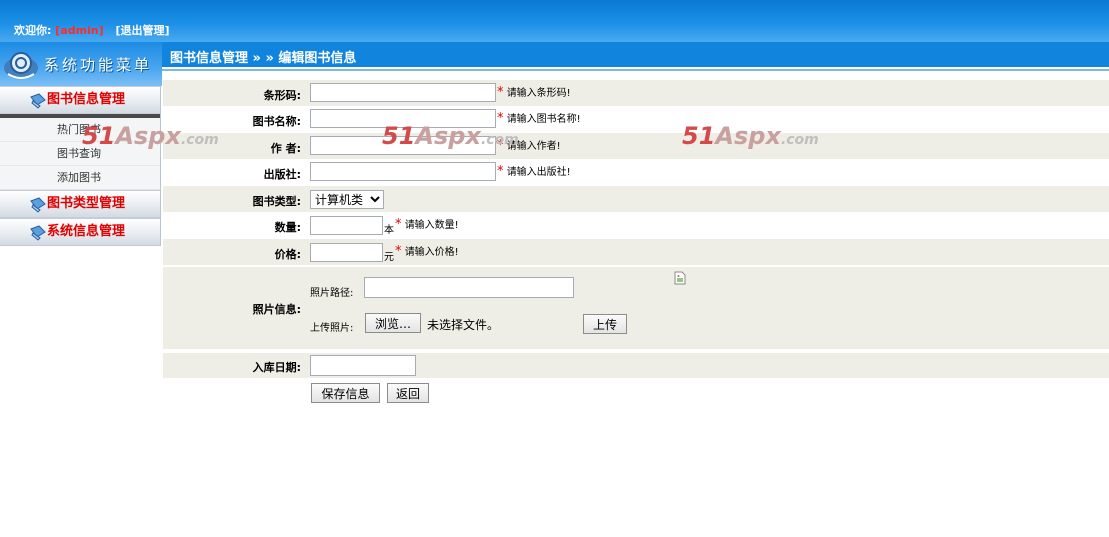 The height and width of the screenshot is (537, 1109). I want to click on quantity-label: 数量:, so click(287, 227).